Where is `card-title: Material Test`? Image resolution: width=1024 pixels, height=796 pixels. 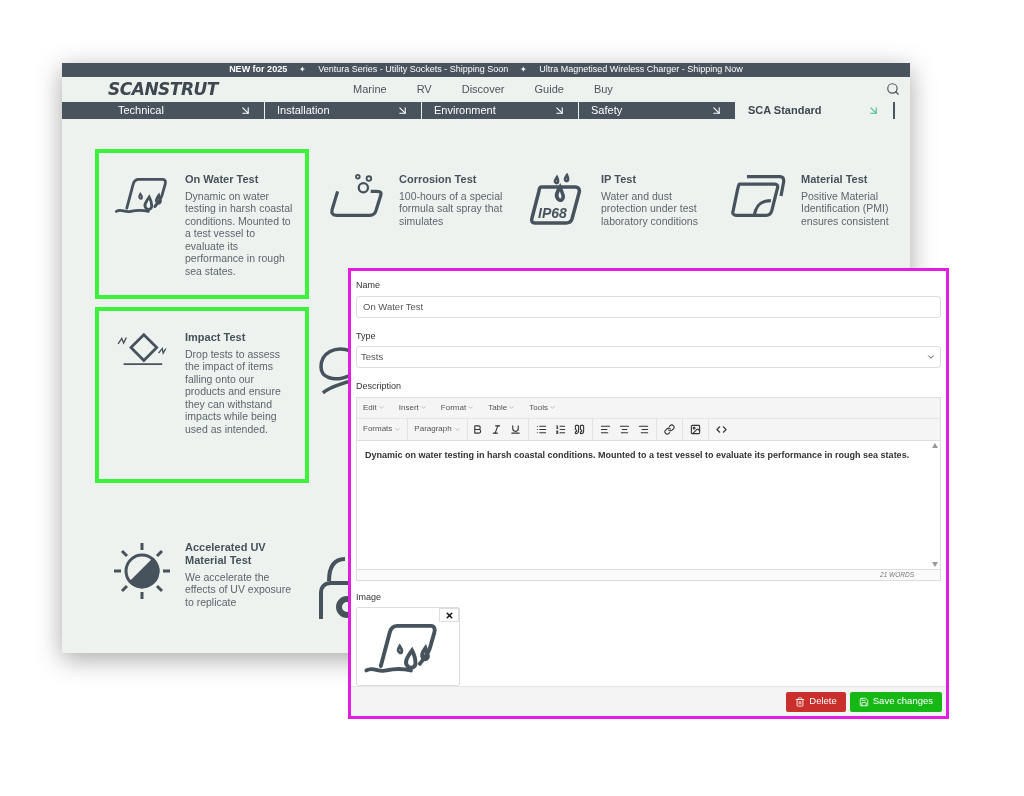 card-title: Material Test is located at coordinates (835, 179).